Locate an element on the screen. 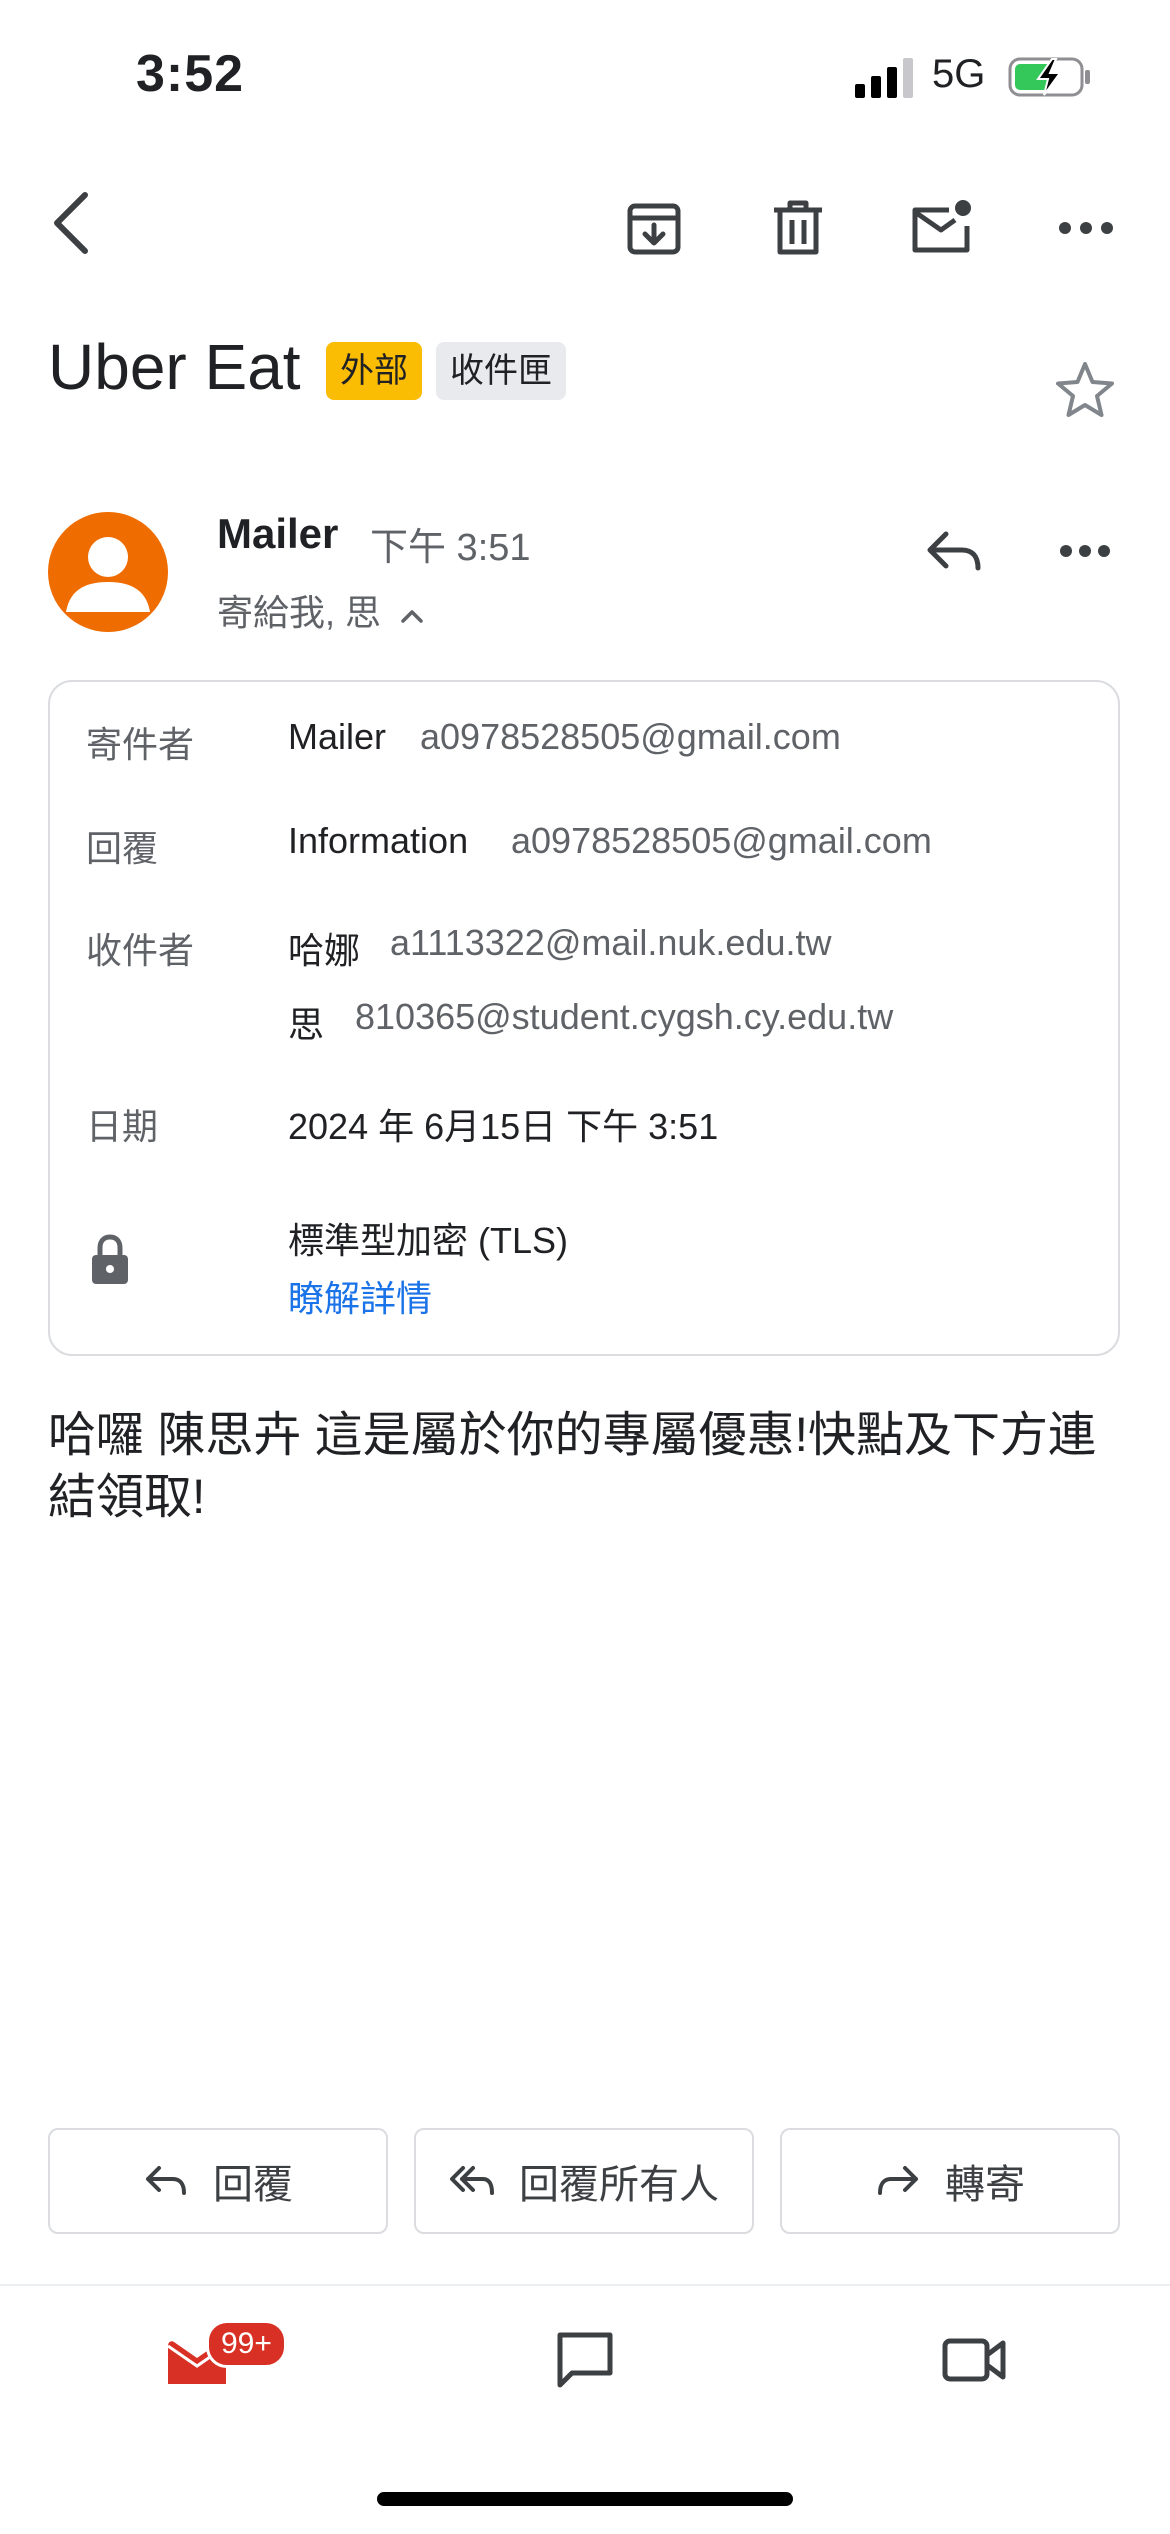  message-more-button is located at coordinates (1085, 551).